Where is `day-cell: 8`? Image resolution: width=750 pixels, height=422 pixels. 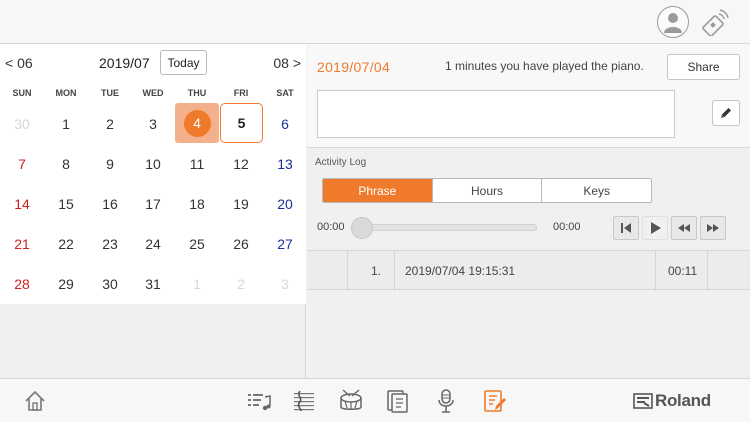 day-cell: 8 is located at coordinates (66, 164).